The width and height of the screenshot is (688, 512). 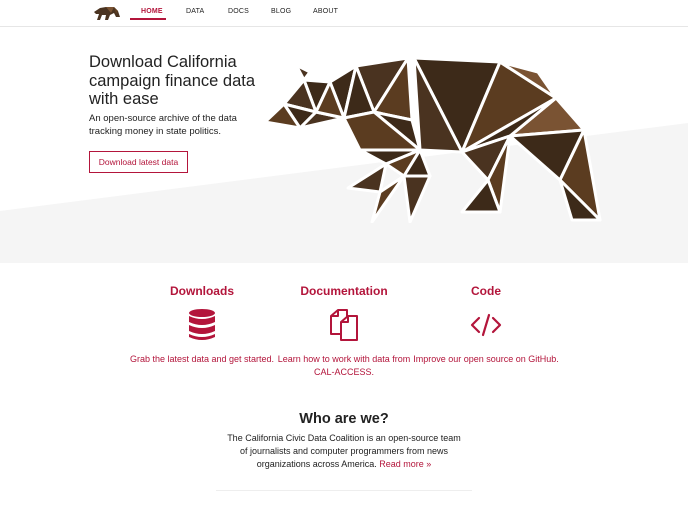 What do you see at coordinates (148, 19) in the screenshot?
I see `nav-active-underline` at bounding box center [148, 19].